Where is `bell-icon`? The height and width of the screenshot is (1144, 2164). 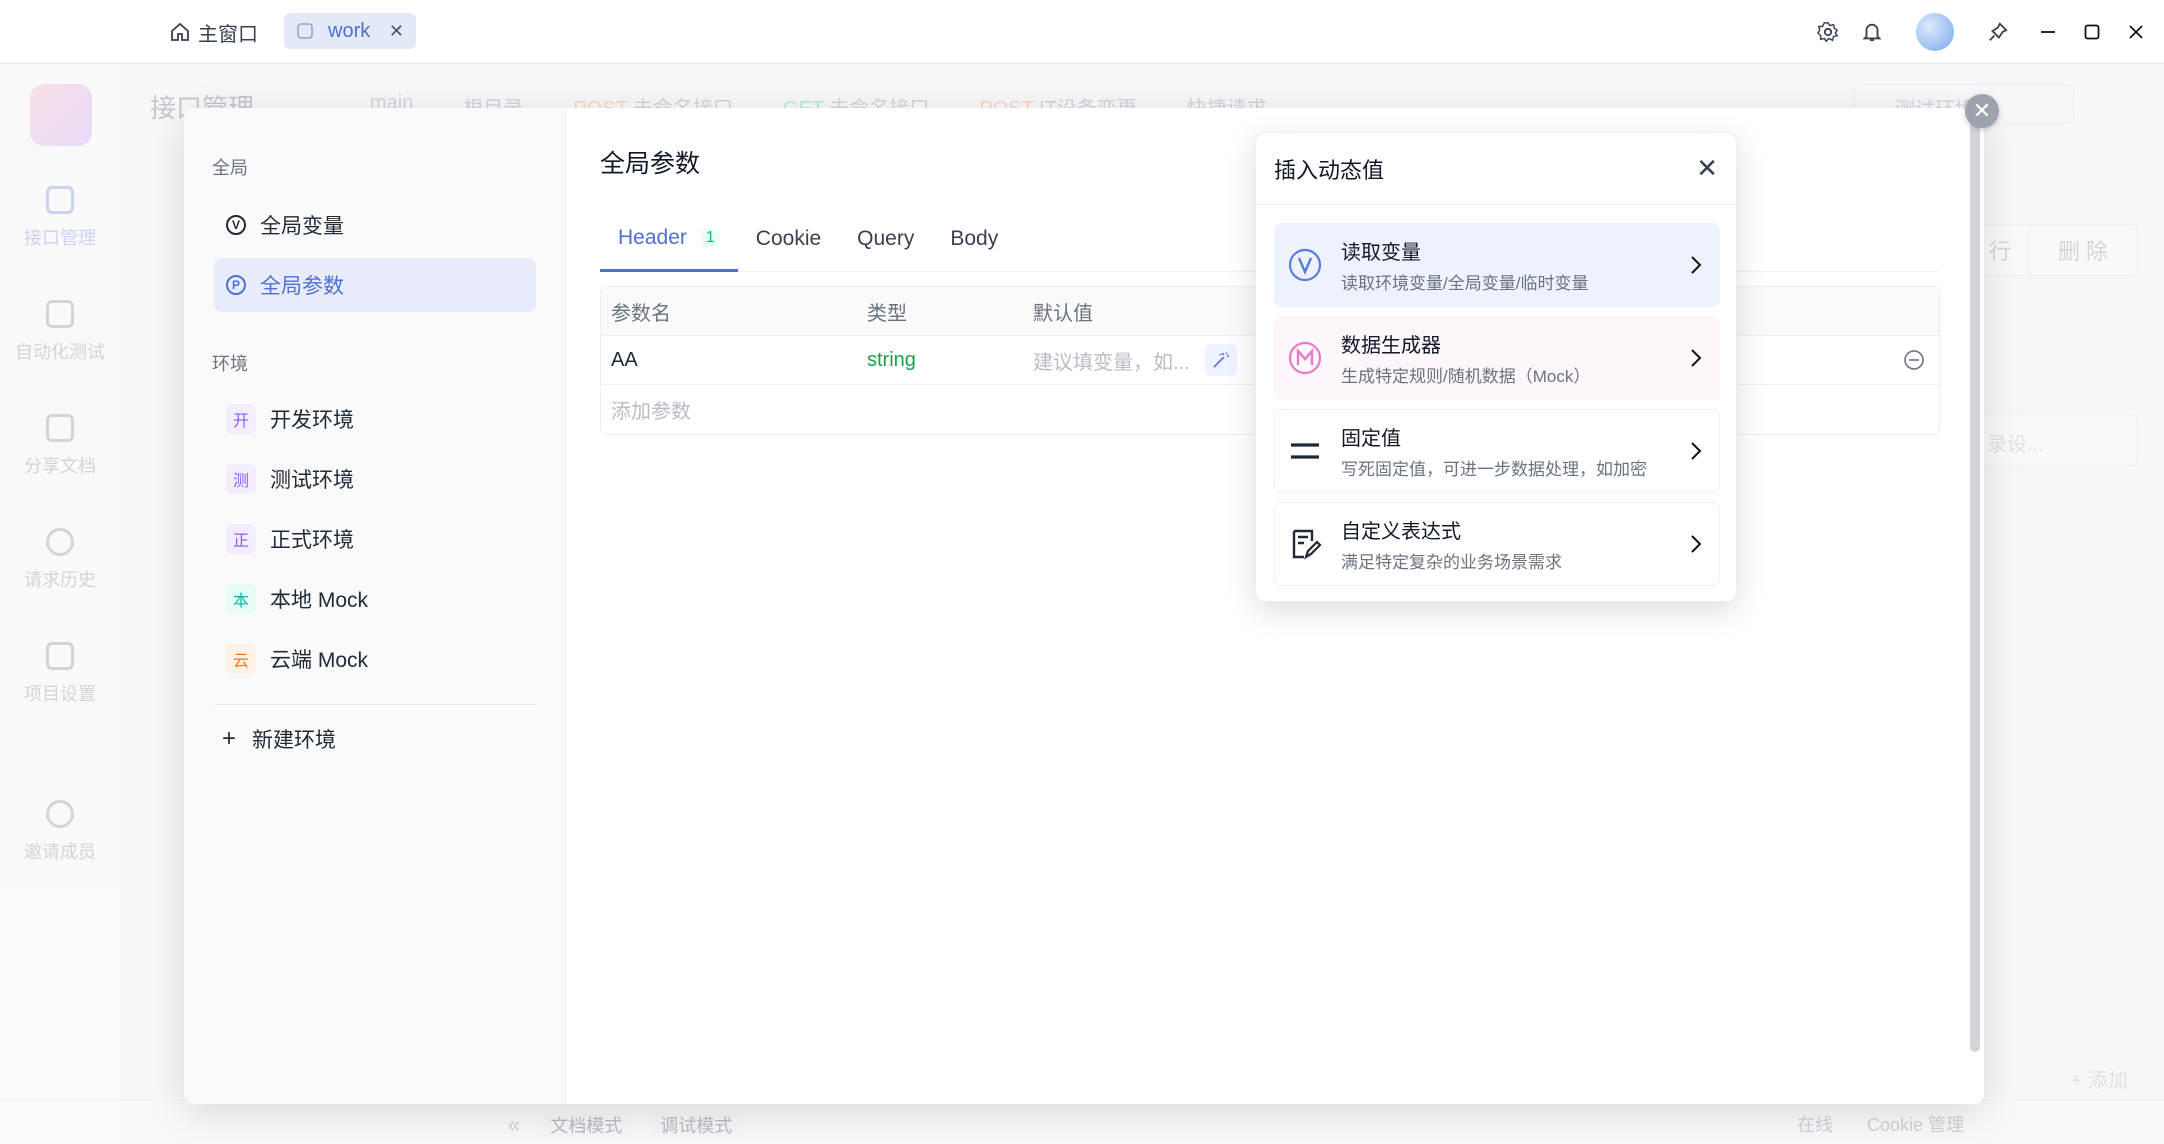 bell-icon is located at coordinates (1872, 32).